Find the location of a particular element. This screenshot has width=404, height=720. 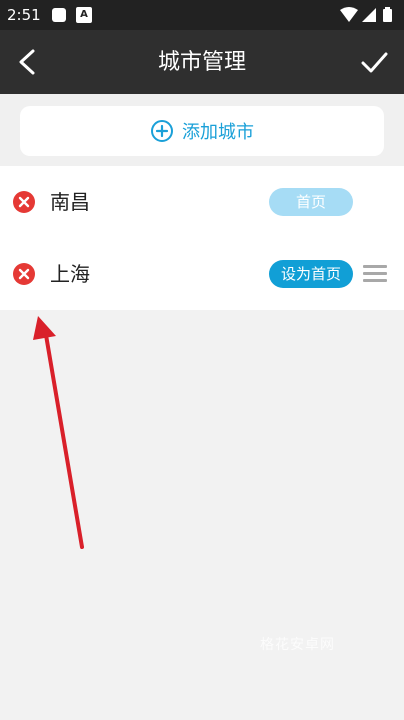

page-title: 城市管理 is located at coordinates (201, 62).